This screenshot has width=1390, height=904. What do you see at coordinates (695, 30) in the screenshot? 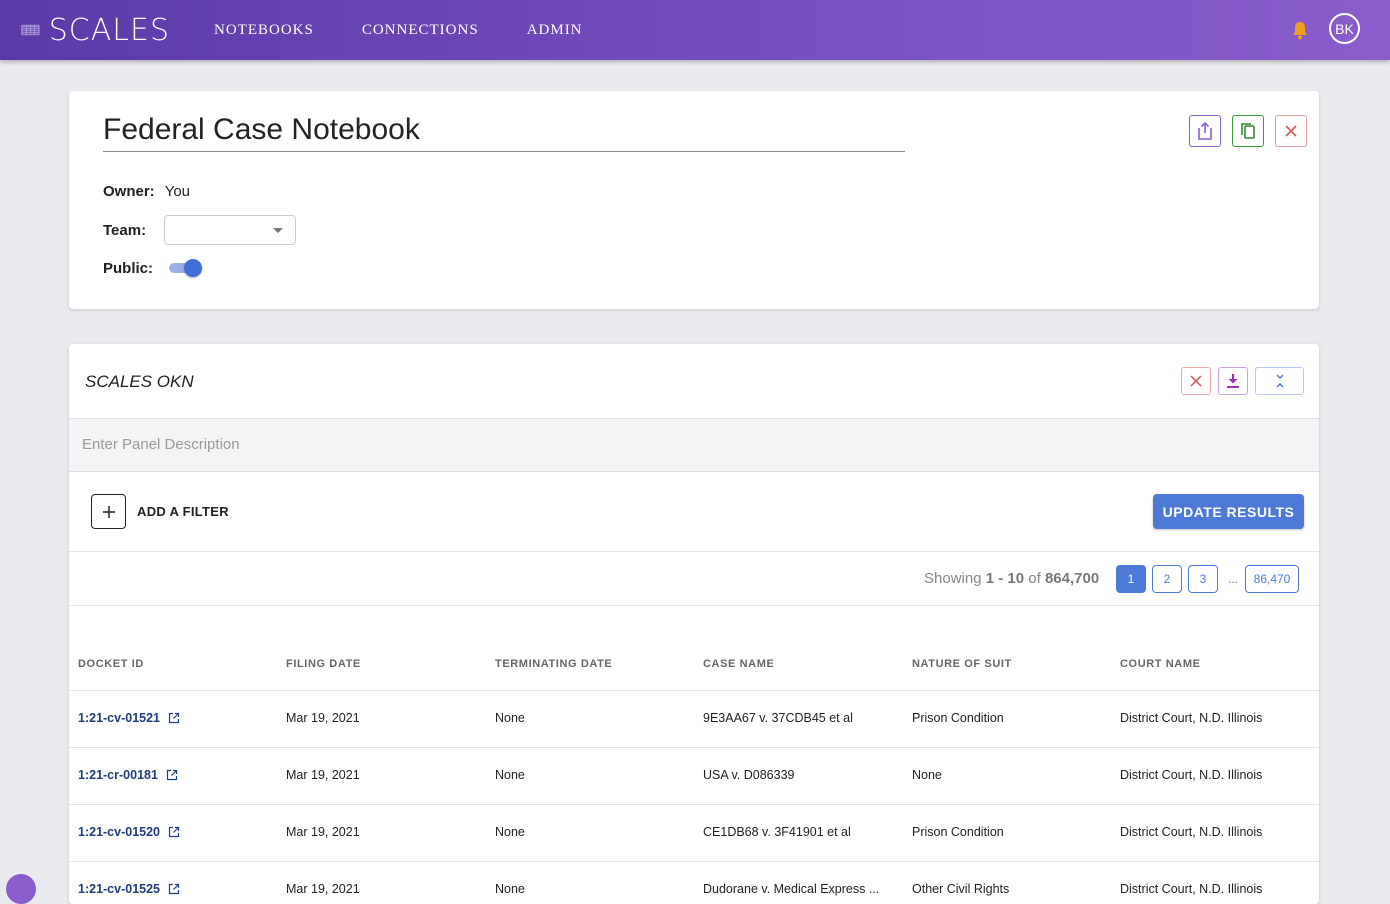
I see `top-navigation-bar: SCALES NOTEBOOKS CONNECTIONS ADMIN BK` at bounding box center [695, 30].